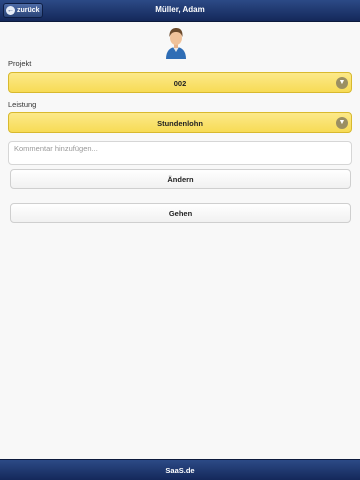  I want to click on page-title: Müller, Adam, so click(180, 9).